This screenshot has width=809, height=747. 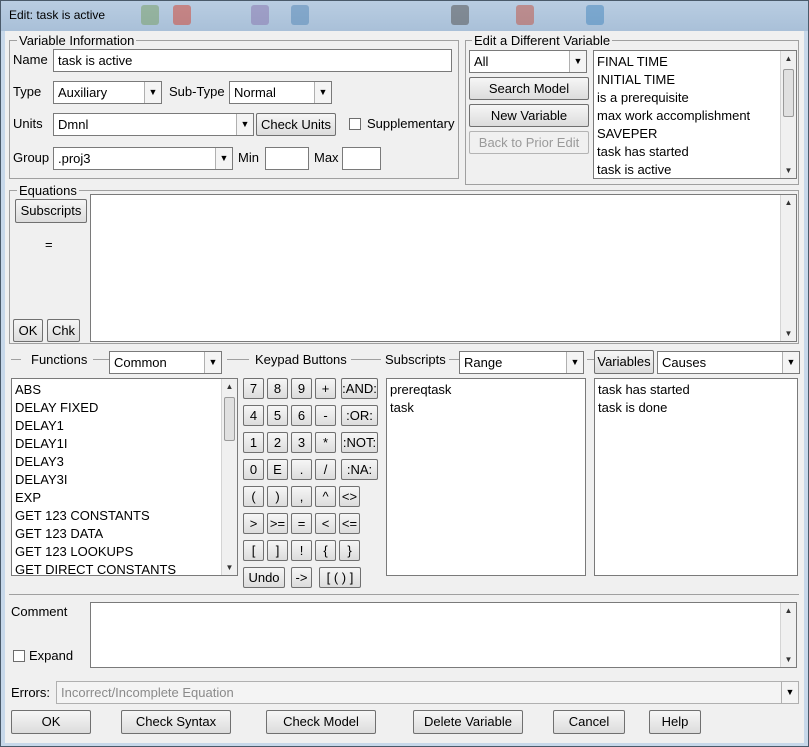 I want to click on list-item: DELAY FIXED, so click(x=56, y=407).